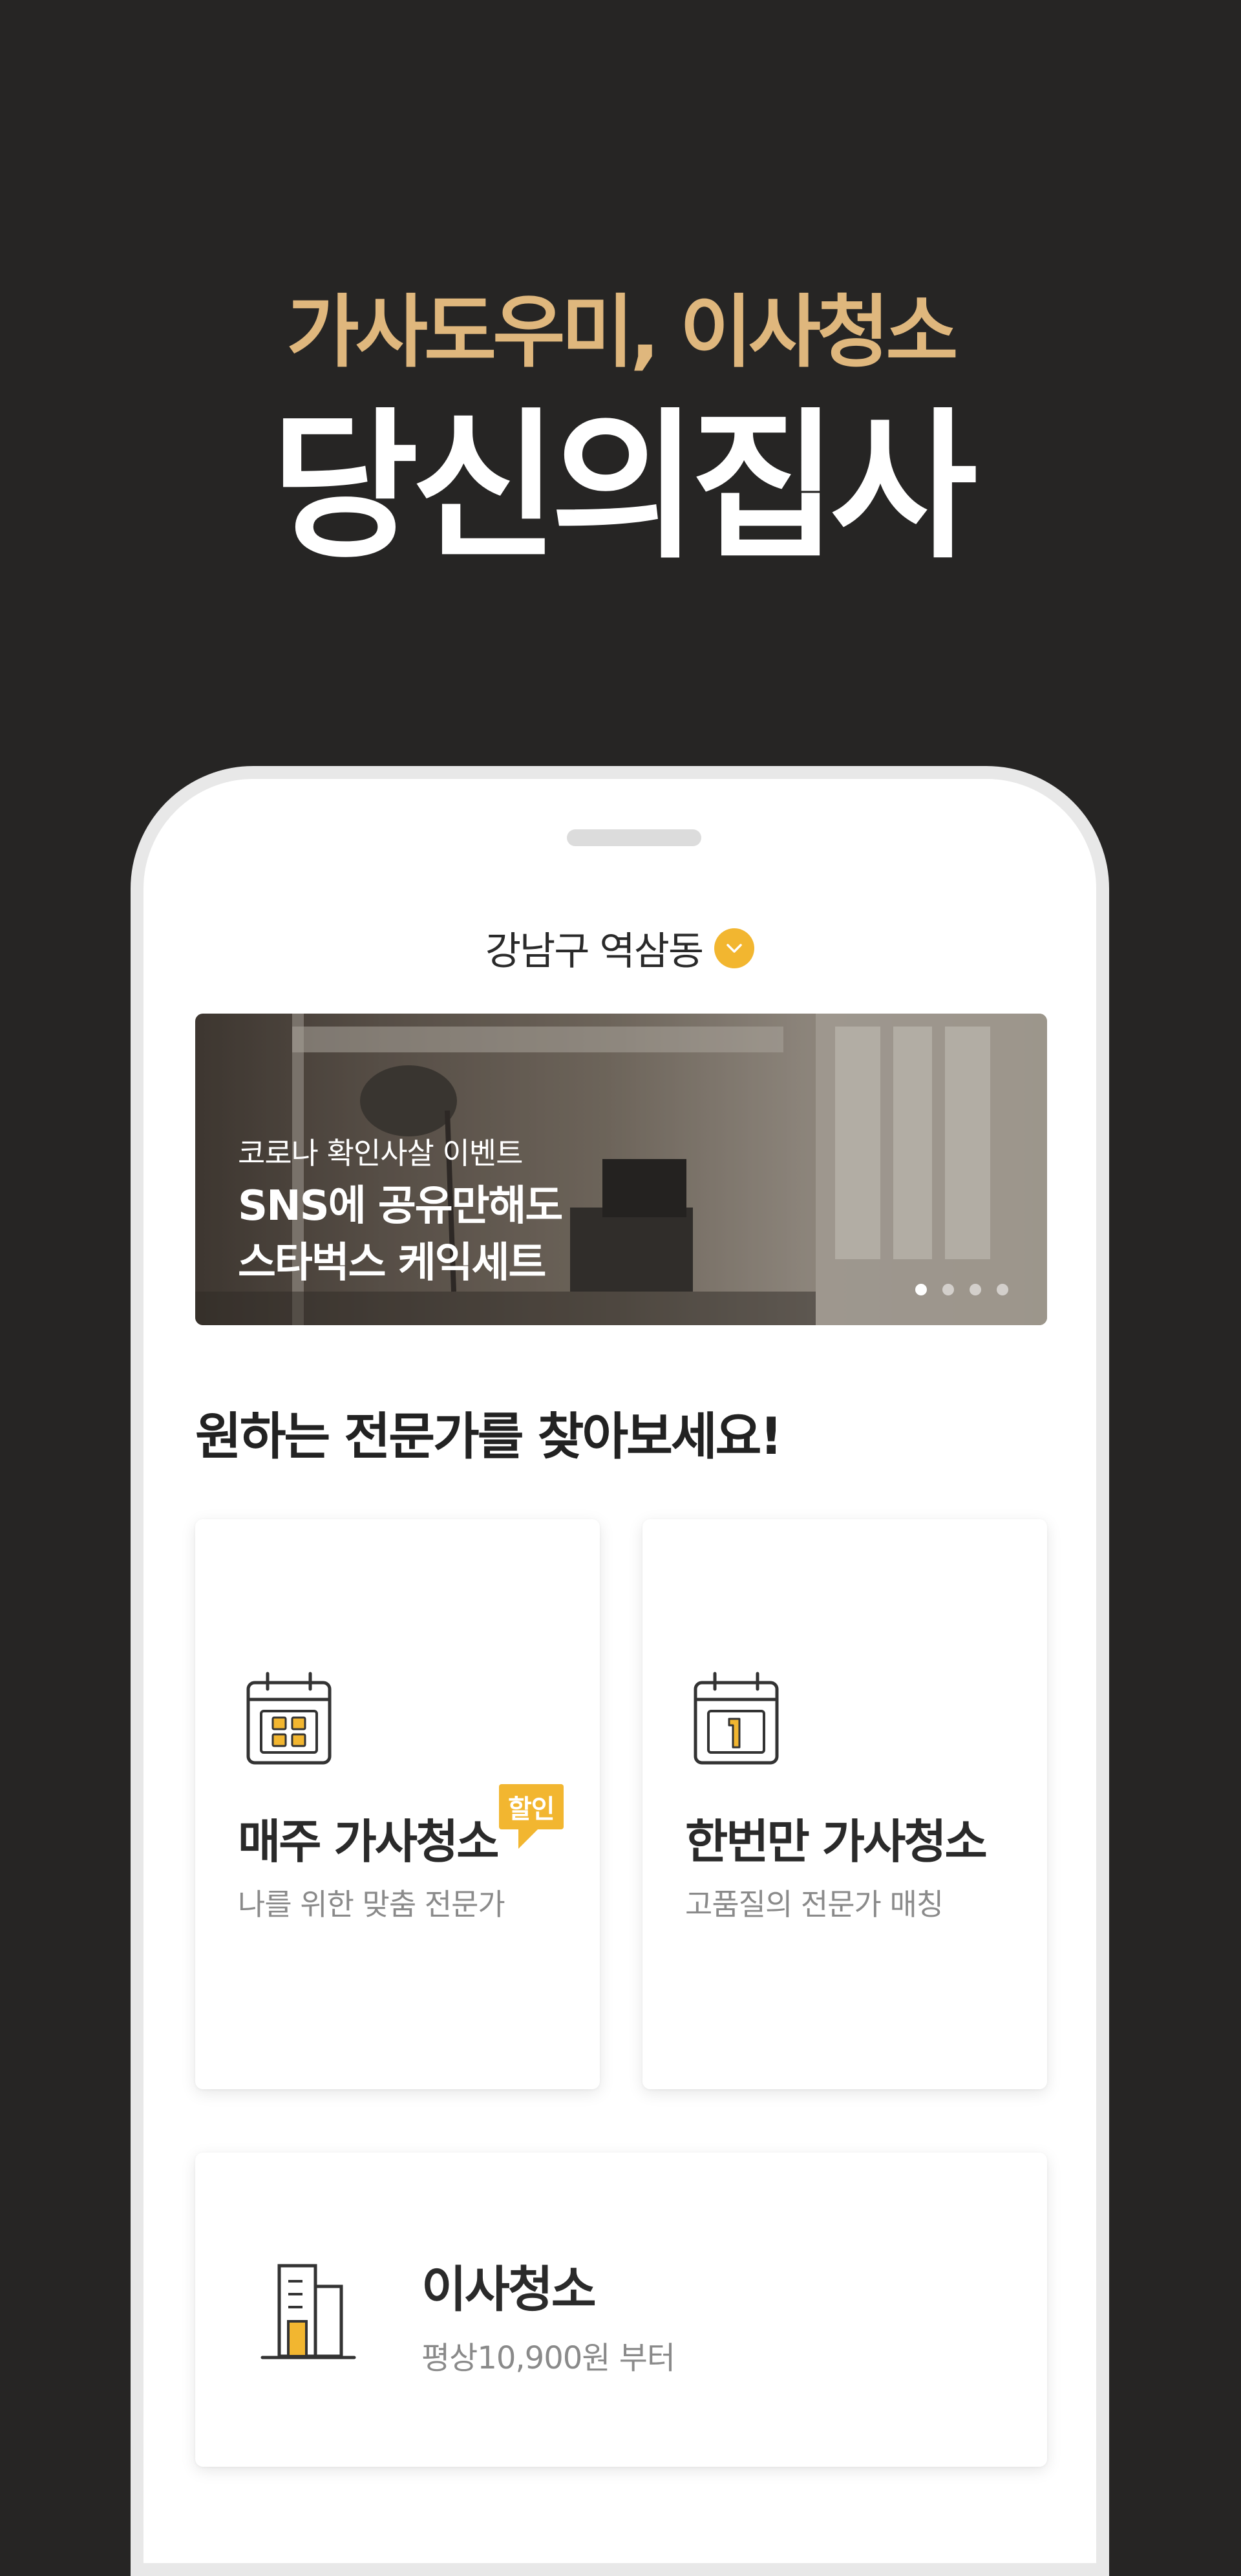 The height and width of the screenshot is (2576, 1241). What do you see at coordinates (400, 1206) in the screenshot?
I see `banner-headline-line1: SNS에 공유만해도` at bounding box center [400, 1206].